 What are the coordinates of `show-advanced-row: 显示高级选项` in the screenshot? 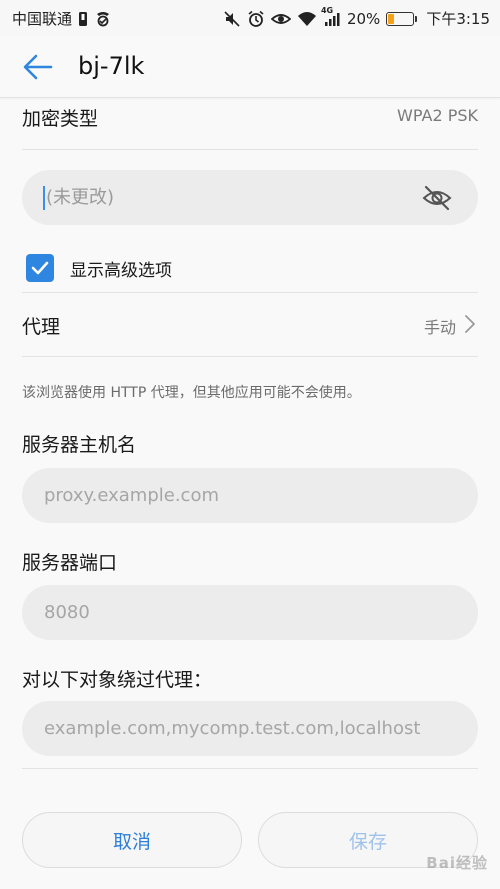 It's located at (250, 268).